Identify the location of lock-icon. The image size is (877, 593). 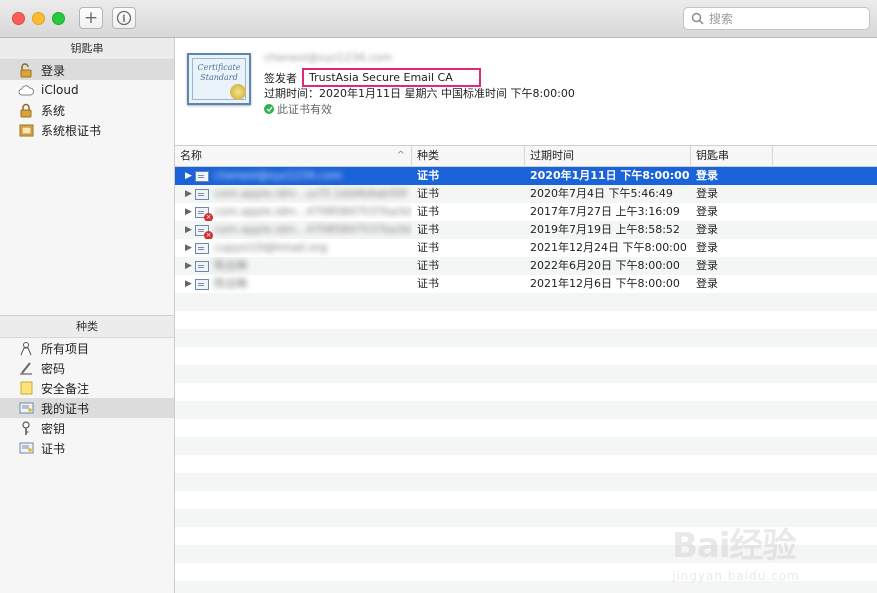
(26, 110).